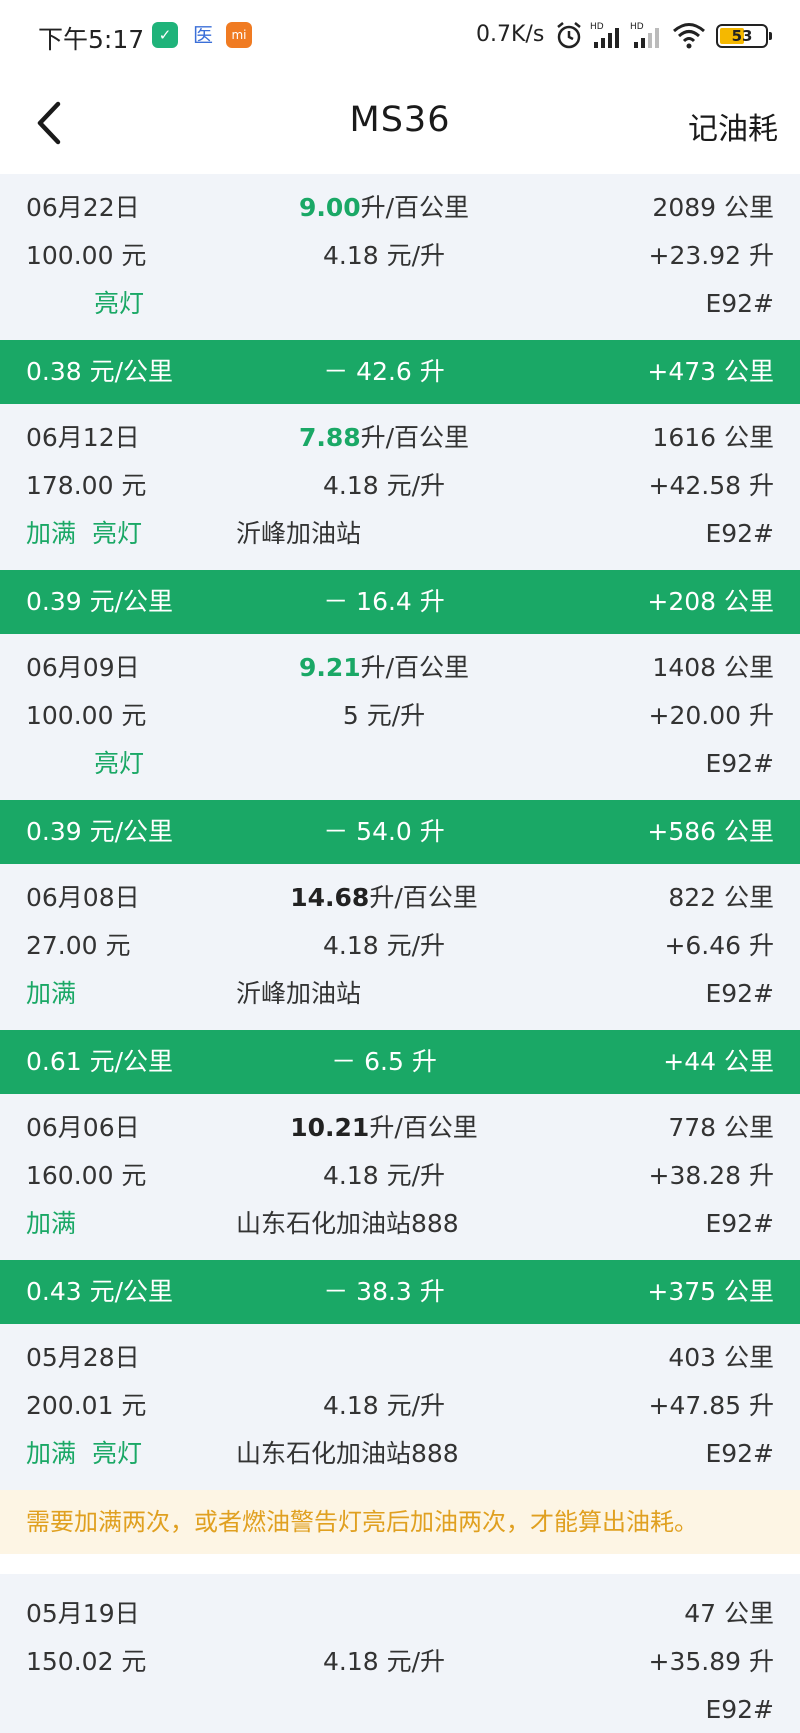  What do you see at coordinates (644, 35) in the screenshot?
I see `signal-icon-2: HD` at bounding box center [644, 35].